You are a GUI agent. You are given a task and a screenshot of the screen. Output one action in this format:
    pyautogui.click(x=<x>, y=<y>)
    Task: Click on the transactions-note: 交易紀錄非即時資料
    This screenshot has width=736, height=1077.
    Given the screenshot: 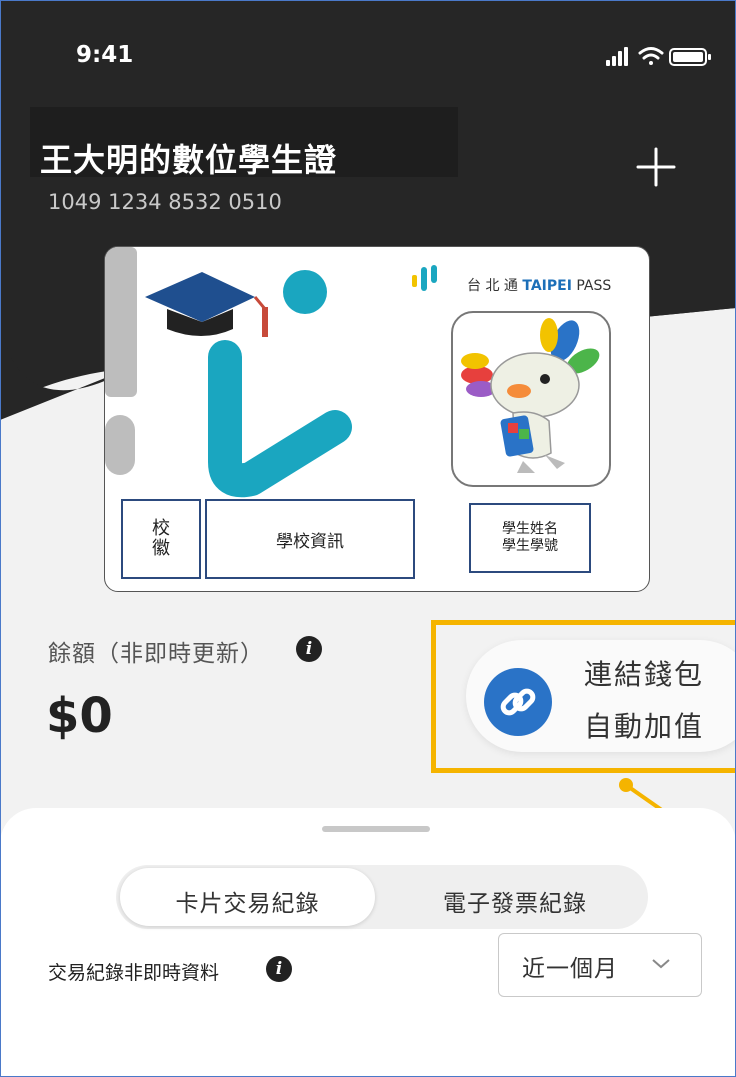 What is the action you would take?
    pyautogui.click(x=134, y=973)
    